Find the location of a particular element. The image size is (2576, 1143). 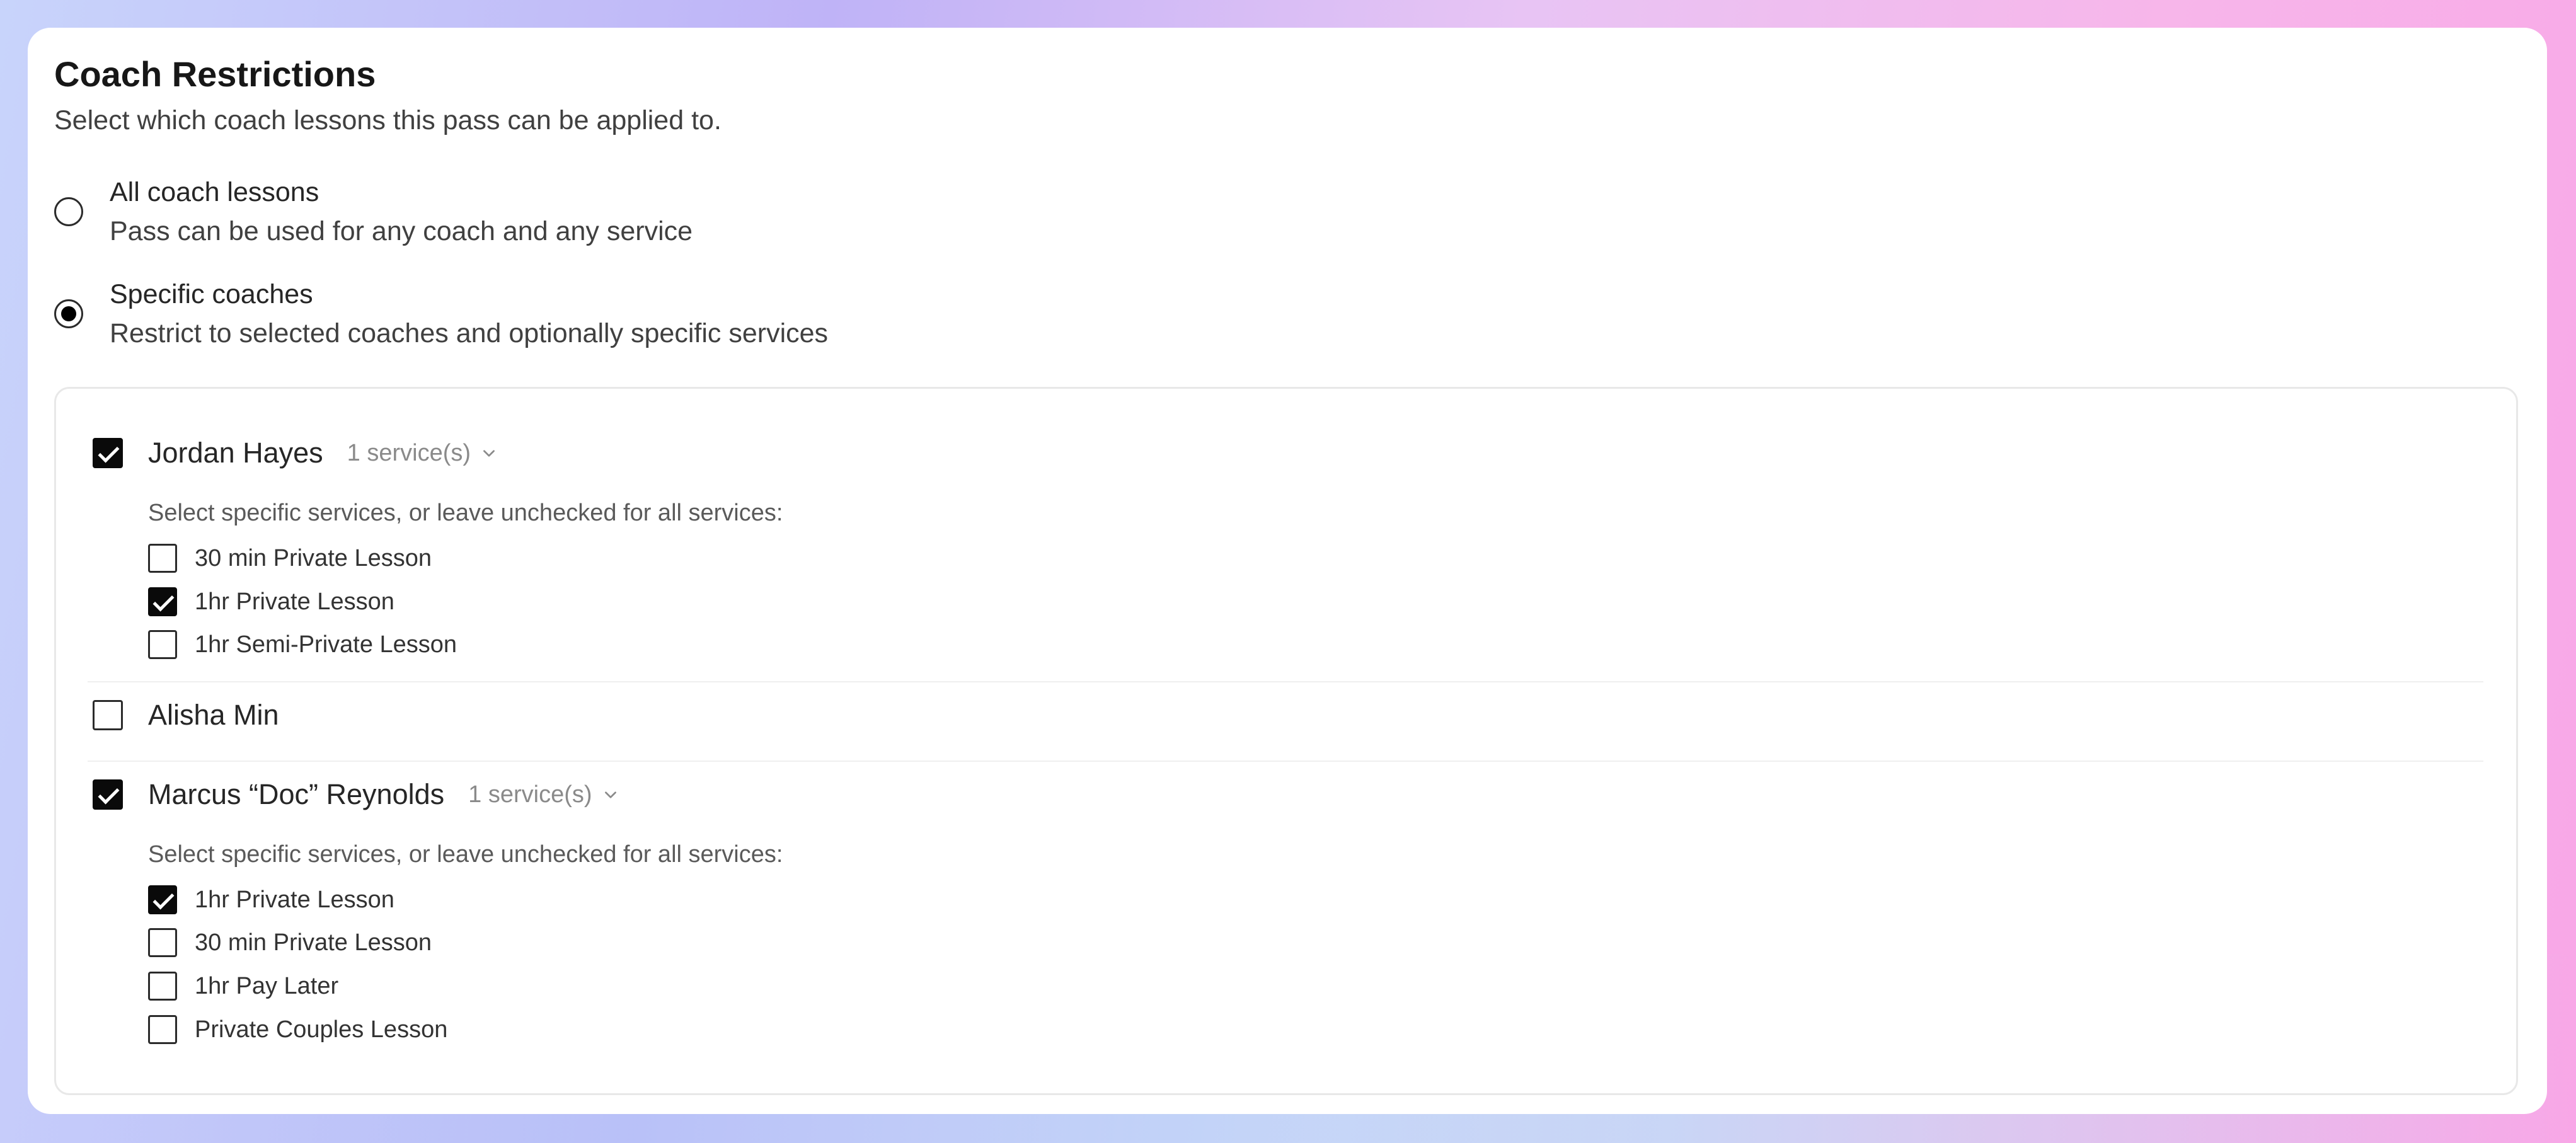

coach-checkbox-marcus-reynolds is located at coordinates (108, 794).